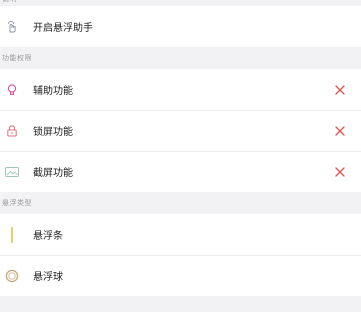  What do you see at coordinates (17, 203) in the screenshot?
I see `section-title: 悬浮类型` at bounding box center [17, 203].